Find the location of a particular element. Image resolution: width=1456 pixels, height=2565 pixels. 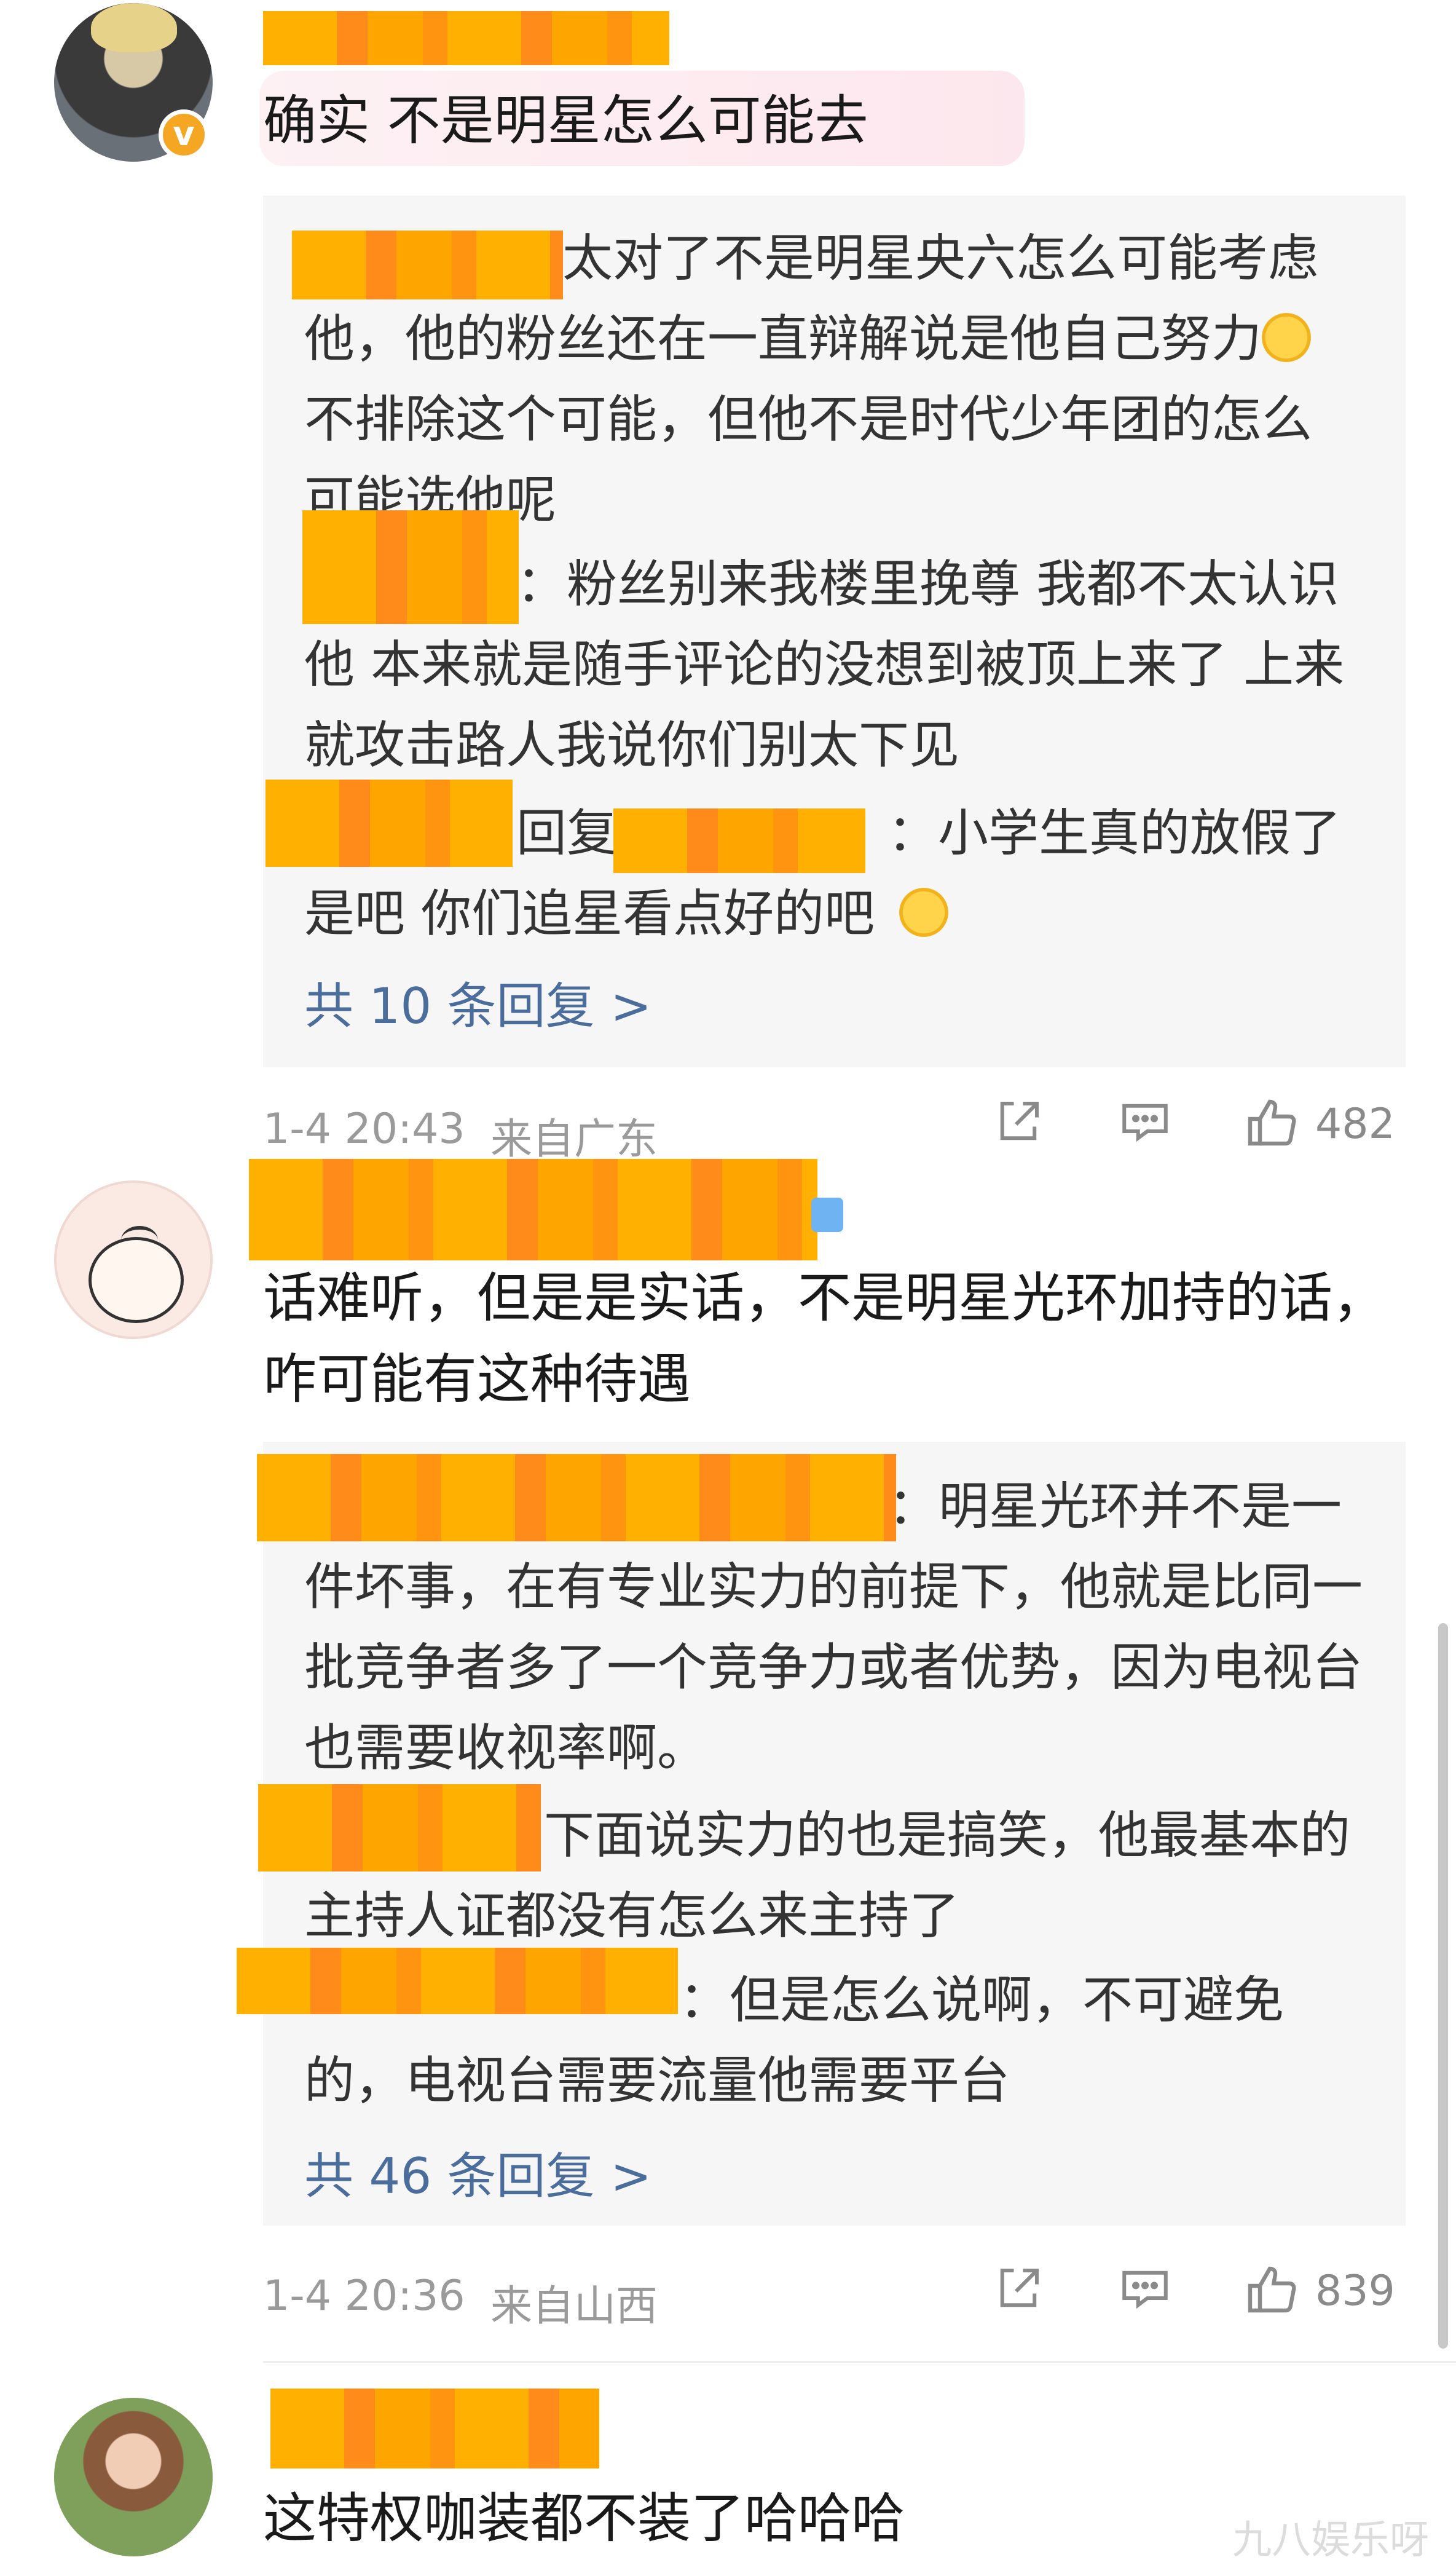

reply-text: 下面说实力的也是搞笑，他最基本的主持人证都没有怎么来主持了 is located at coordinates (827, 1875).